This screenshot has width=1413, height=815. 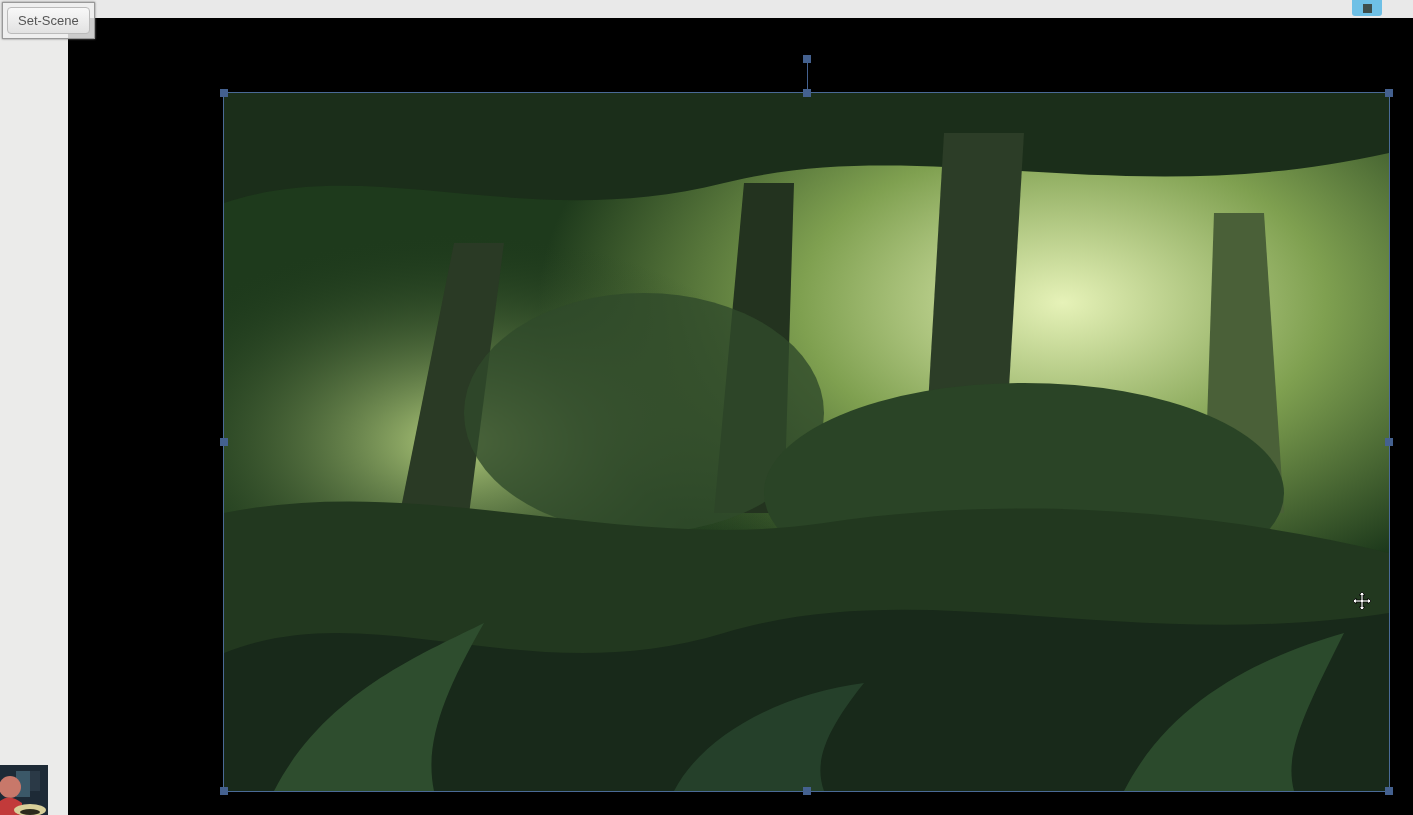 I want to click on move-cursor-icon, so click(x=1362, y=601).